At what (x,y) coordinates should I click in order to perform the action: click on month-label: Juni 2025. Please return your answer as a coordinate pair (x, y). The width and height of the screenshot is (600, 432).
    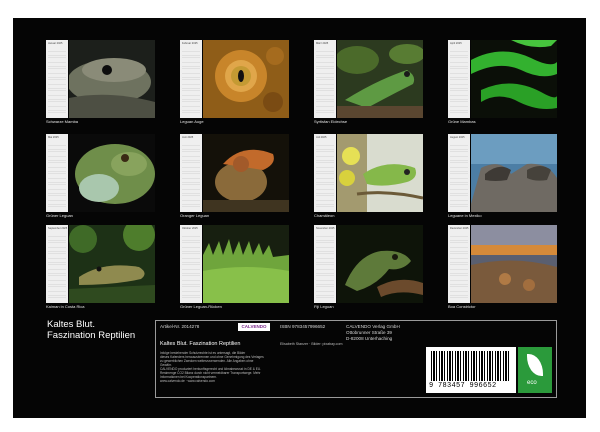
    Looking at the image, I should click on (188, 137).